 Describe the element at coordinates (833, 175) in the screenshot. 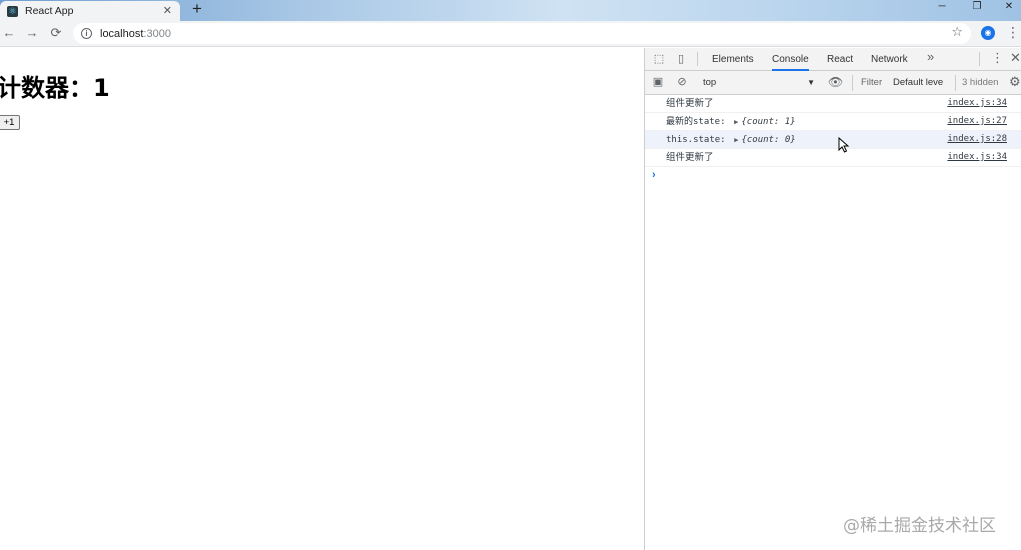

I see `console-prompt: ›` at that location.